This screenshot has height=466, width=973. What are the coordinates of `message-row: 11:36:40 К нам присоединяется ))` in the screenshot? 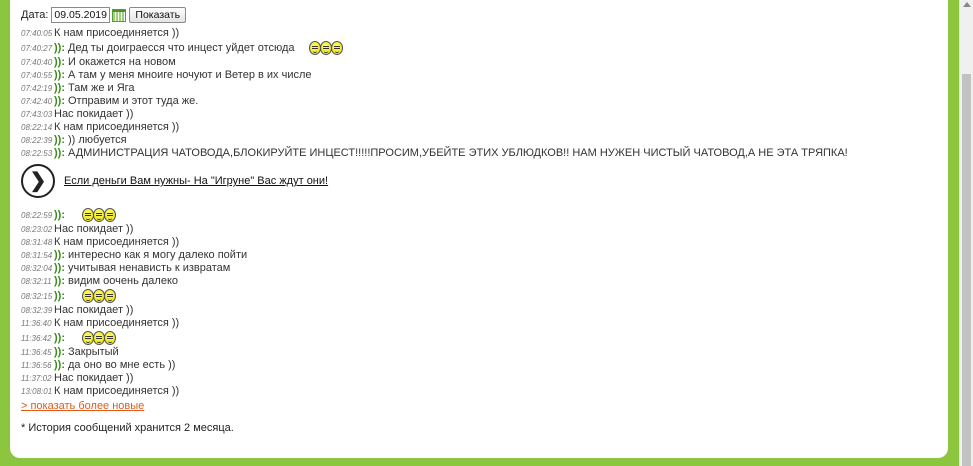 It's located at (471, 323).